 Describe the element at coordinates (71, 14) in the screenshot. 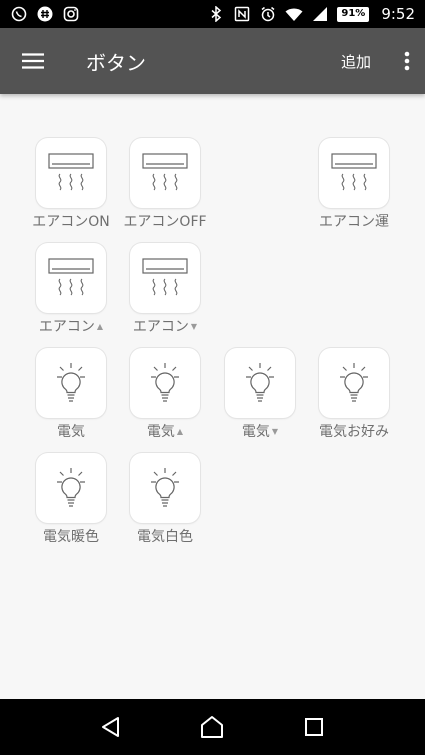

I see `instagram-icon` at that location.